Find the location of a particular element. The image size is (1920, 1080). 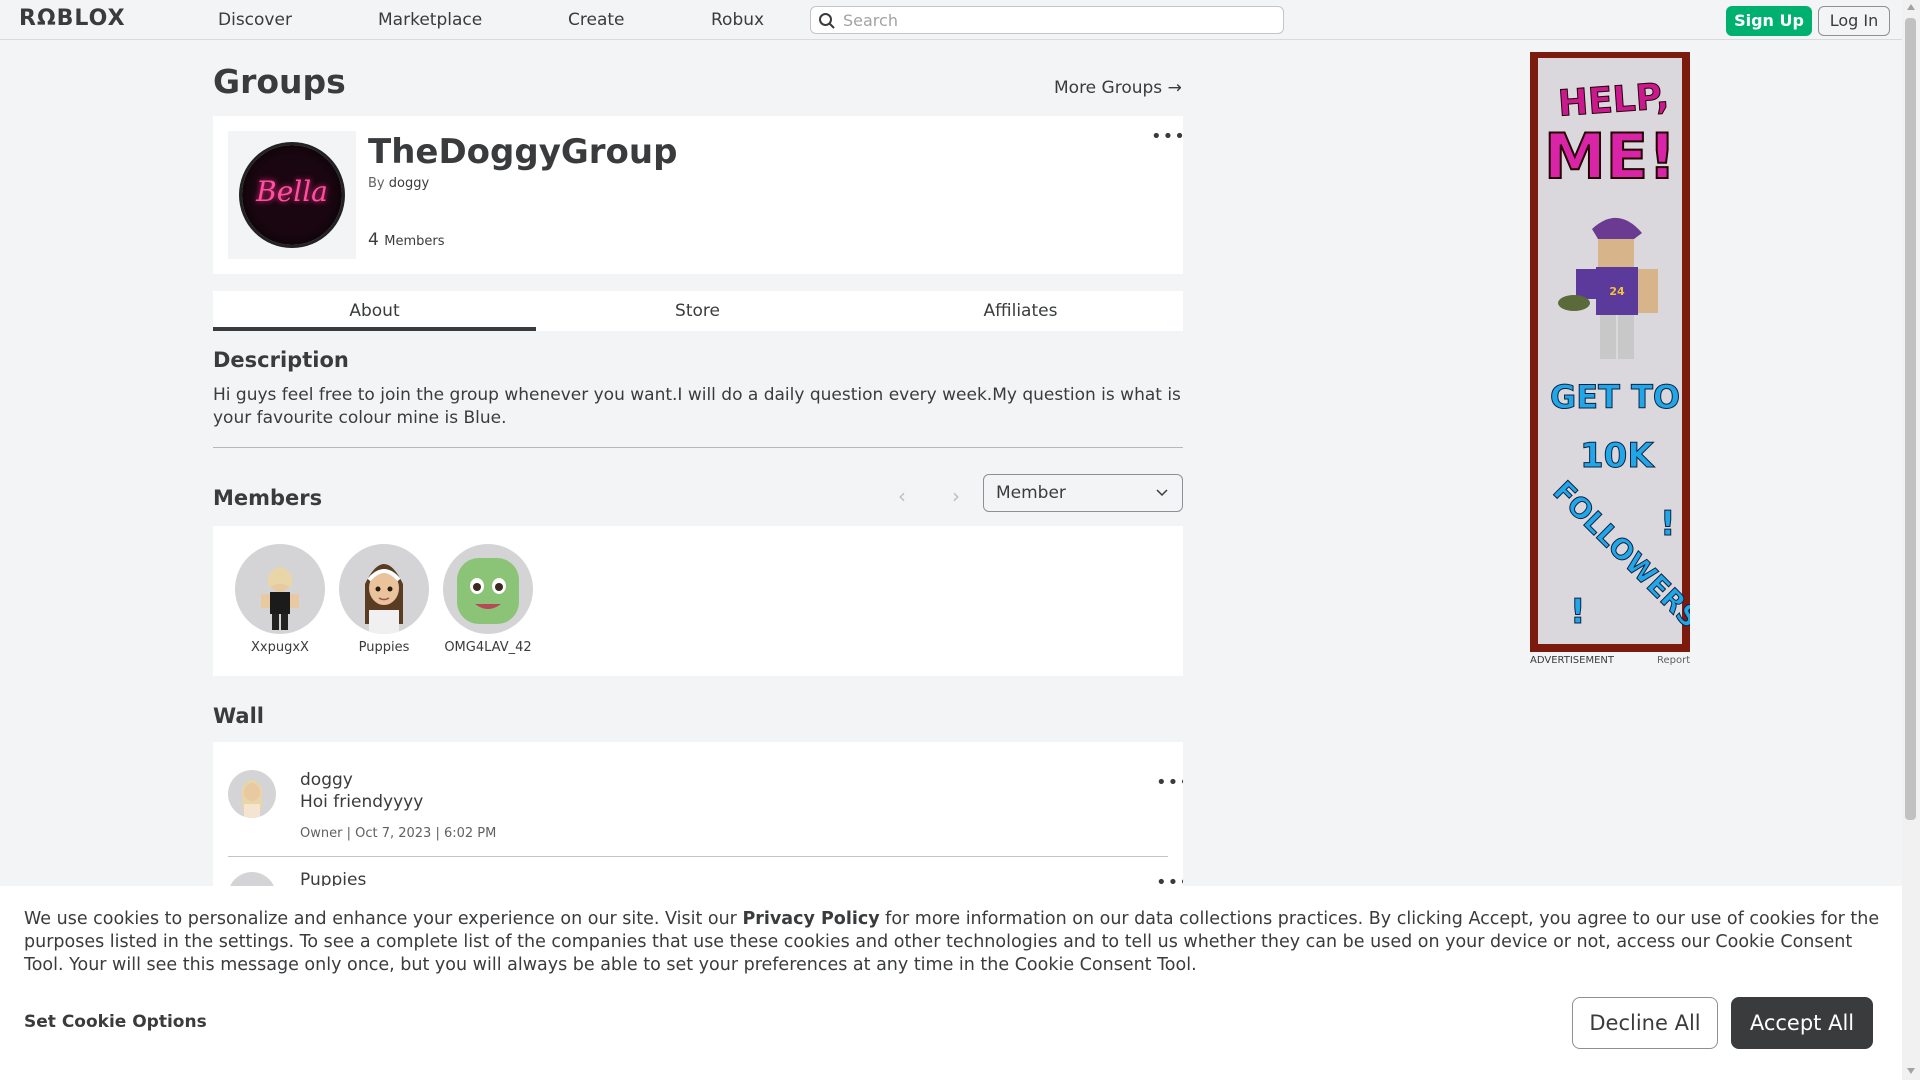

log-in-button: Log In is located at coordinates (1854, 21).